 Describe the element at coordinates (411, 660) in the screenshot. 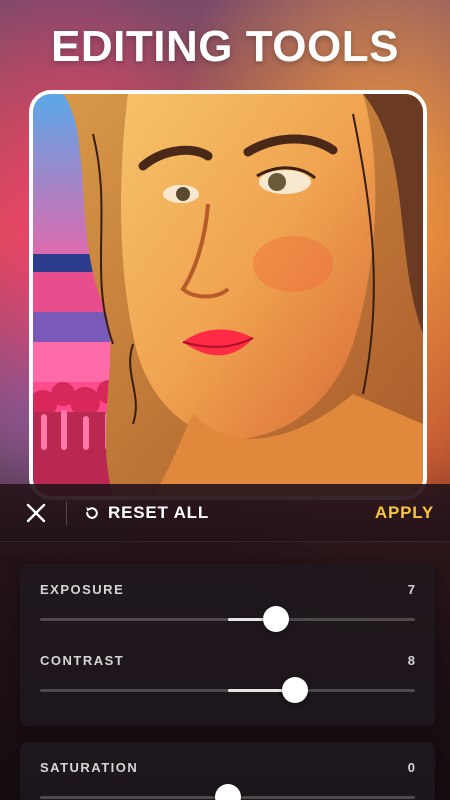

I see `contrast-value: 8` at that location.